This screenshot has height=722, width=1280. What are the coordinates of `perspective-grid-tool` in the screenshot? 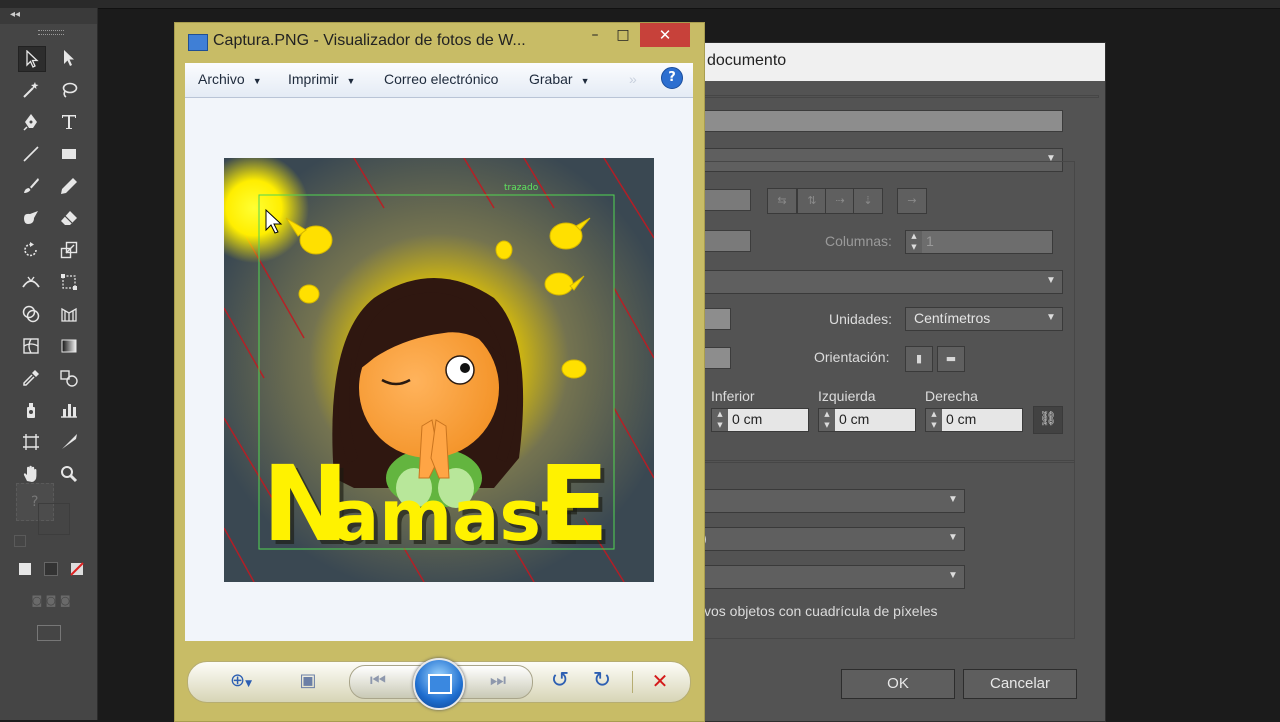 It's located at (69, 314).